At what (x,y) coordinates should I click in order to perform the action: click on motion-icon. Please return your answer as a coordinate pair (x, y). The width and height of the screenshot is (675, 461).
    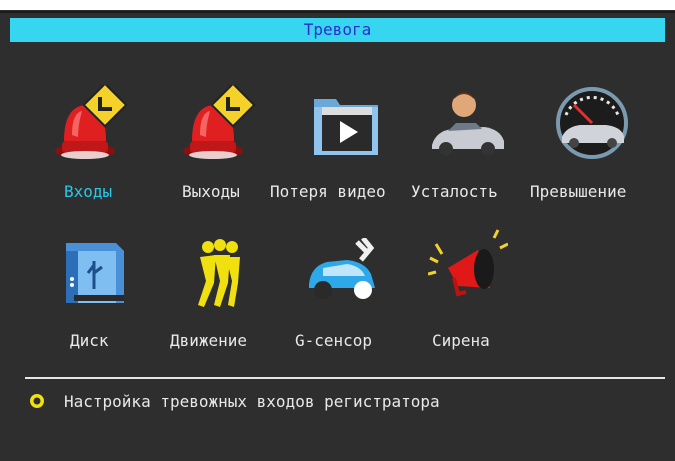
    Looking at the image, I should click on (219, 273).